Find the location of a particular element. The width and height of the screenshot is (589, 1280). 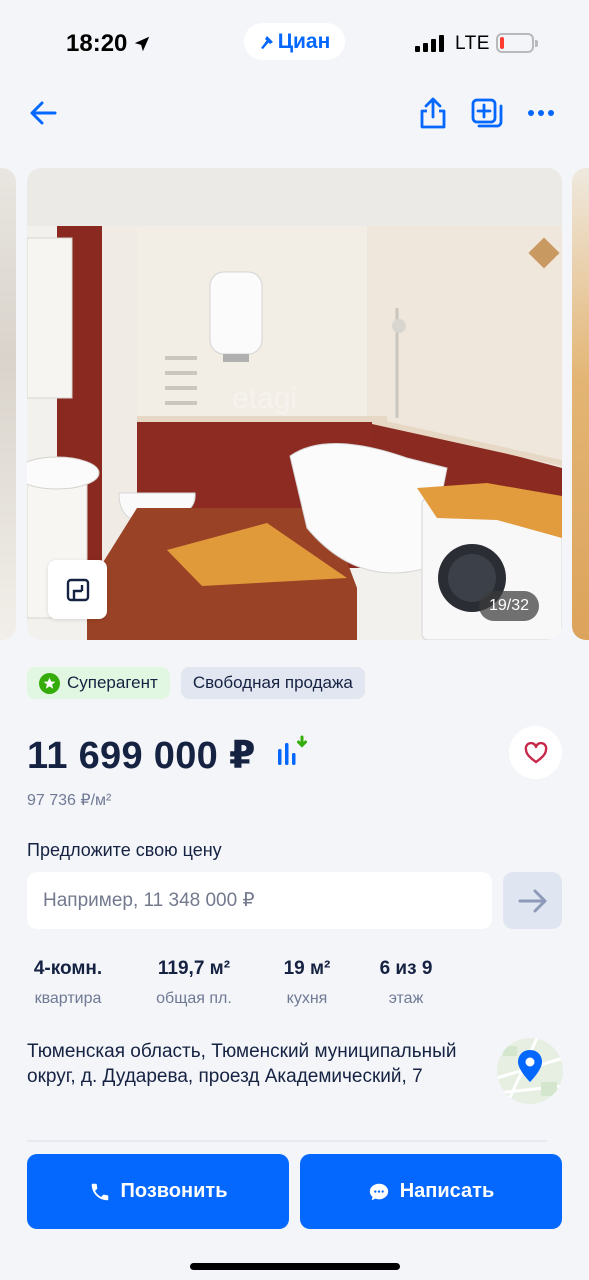

favorite-button is located at coordinates (535, 752).